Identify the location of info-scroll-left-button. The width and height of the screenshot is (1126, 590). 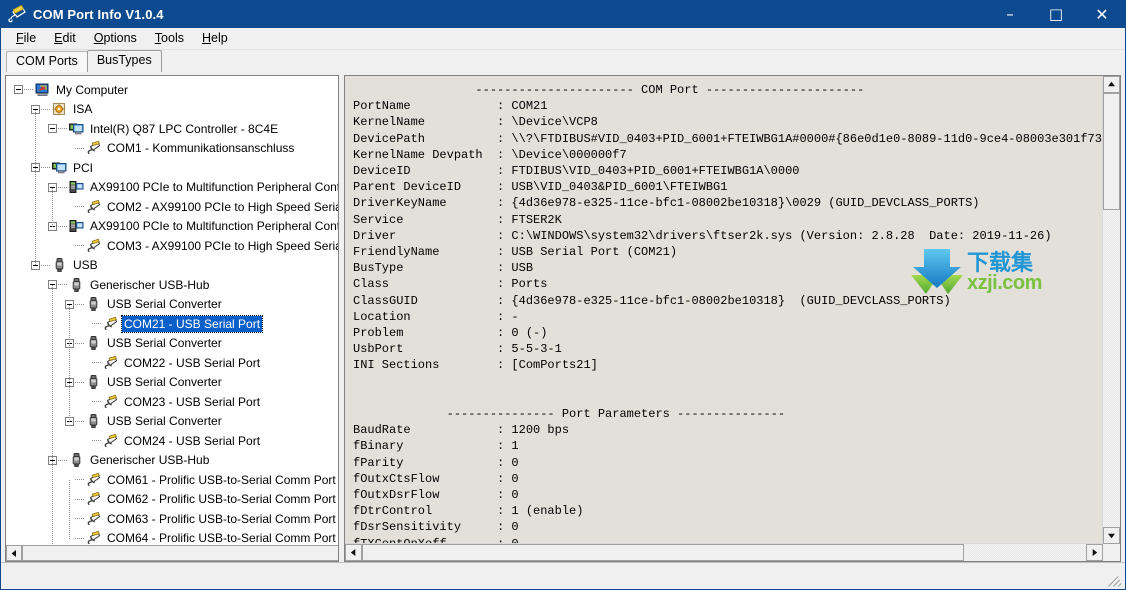
(353, 552).